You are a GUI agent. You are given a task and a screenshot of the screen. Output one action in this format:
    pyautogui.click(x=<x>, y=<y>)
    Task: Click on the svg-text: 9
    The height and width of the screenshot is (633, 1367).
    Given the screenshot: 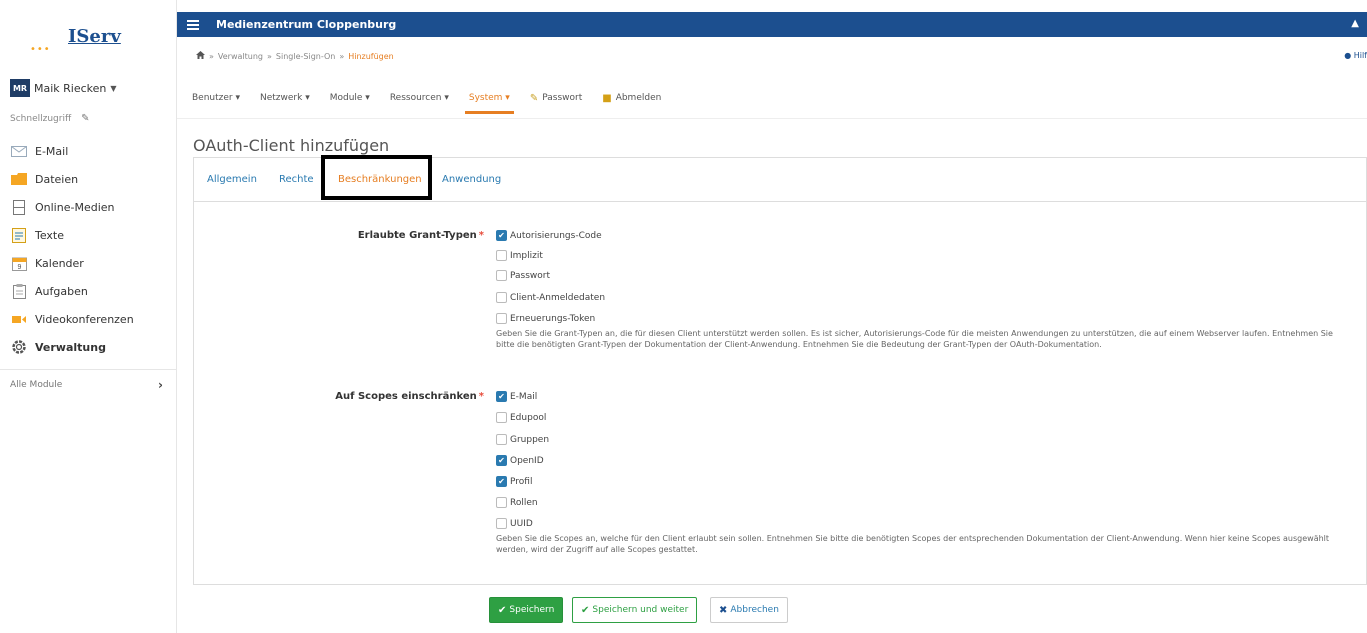 What is the action you would take?
    pyautogui.click(x=19, y=267)
    